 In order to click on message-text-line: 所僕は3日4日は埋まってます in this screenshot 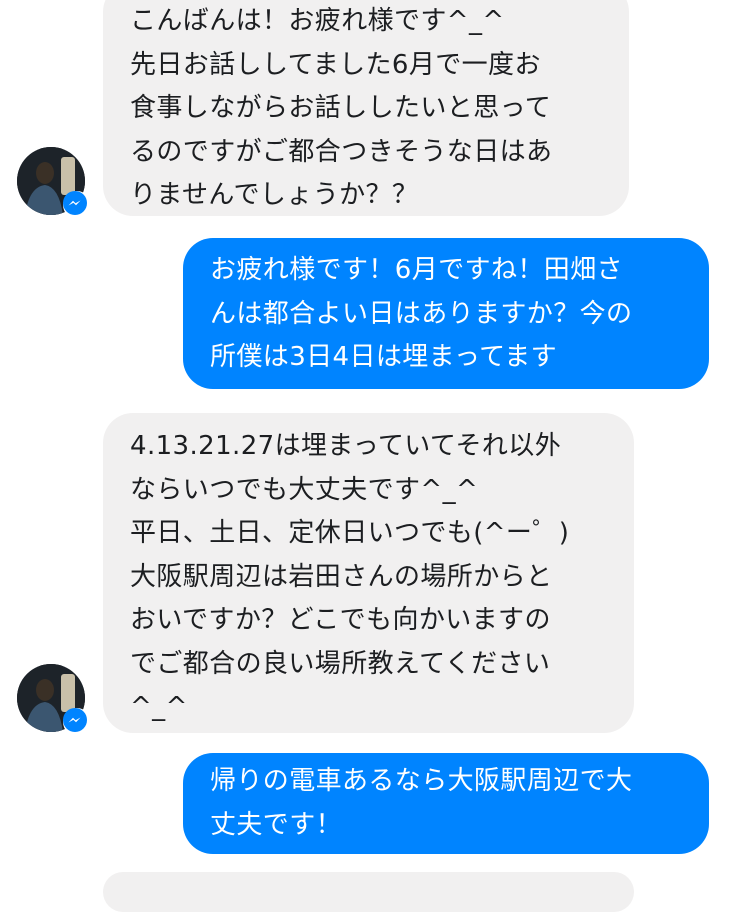, I will do `click(384, 357)`.